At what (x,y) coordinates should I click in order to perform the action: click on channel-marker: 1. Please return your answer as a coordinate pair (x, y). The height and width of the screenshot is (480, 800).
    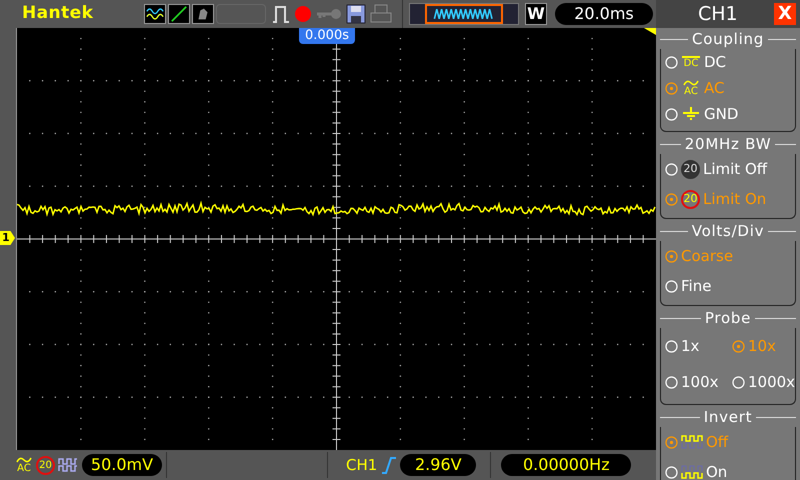
    Looking at the image, I should click on (7, 238).